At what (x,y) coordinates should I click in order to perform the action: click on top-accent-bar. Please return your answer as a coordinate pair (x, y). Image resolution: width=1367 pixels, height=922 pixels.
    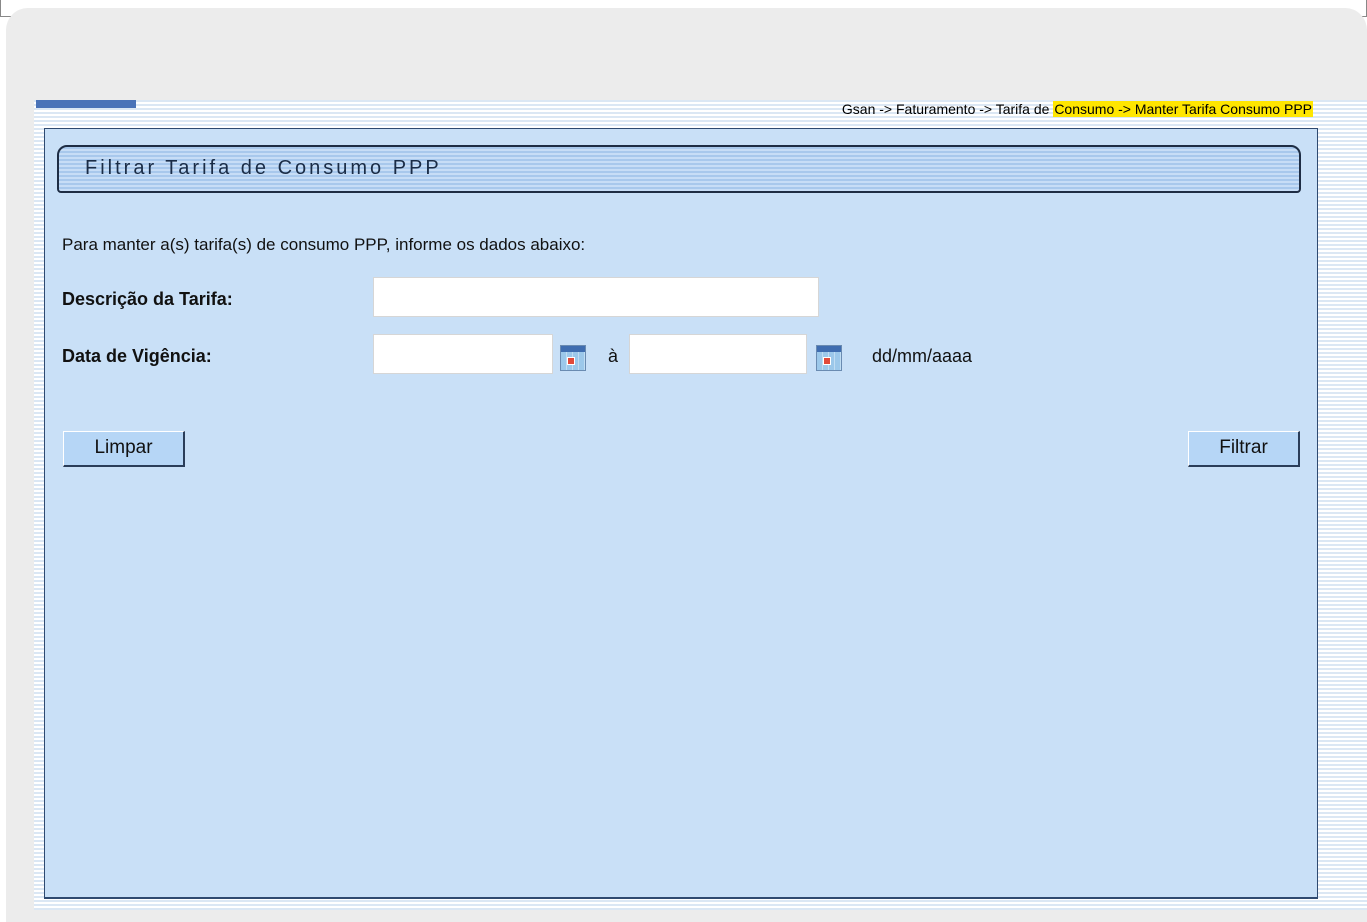
    Looking at the image, I should click on (86, 104).